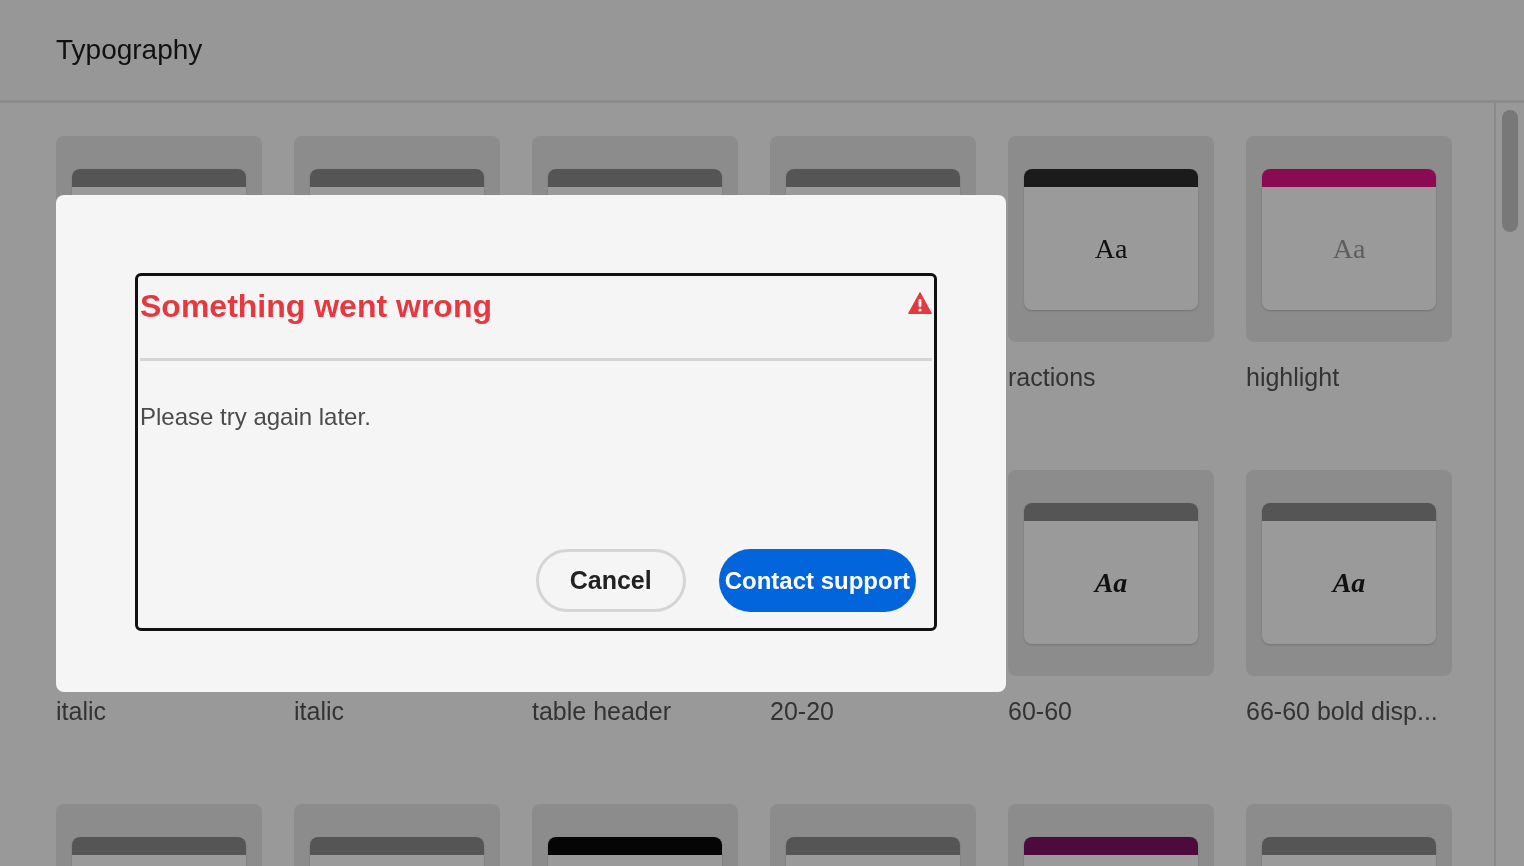 The image size is (1524, 866). I want to click on style-name: 20-20, so click(802, 711).